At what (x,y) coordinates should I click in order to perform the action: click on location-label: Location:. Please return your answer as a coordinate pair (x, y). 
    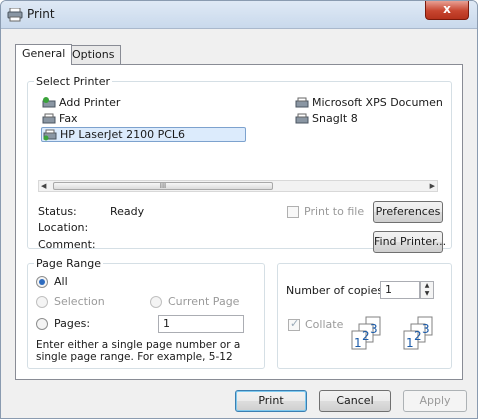
    Looking at the image, I should click on (63, 227).